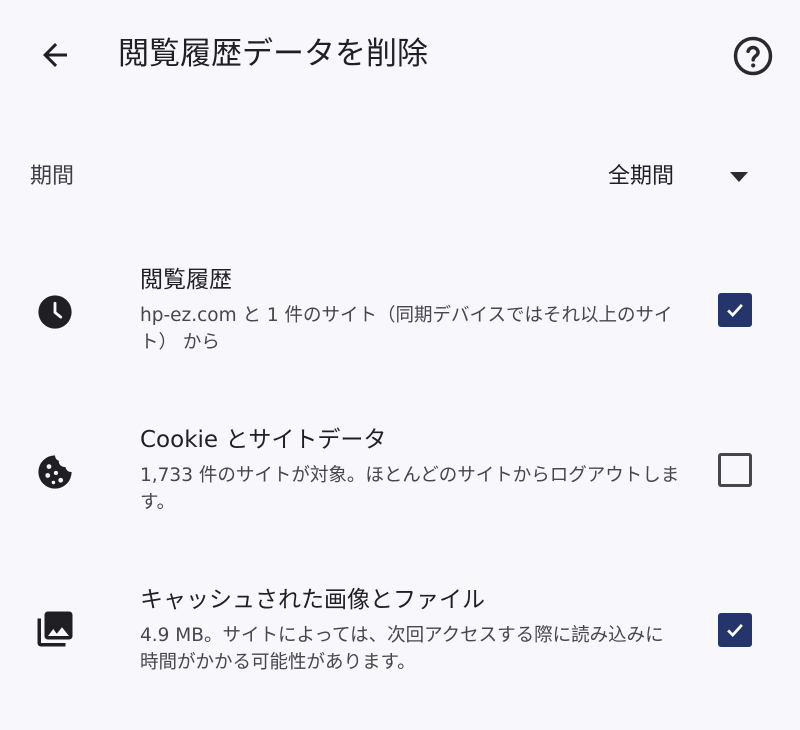 The image size is (800, 730). What do you see at coordinates (400, 178) in the screenshot?
I see `time-range-row: 期間 全期間` at bounding box center [400, 178].